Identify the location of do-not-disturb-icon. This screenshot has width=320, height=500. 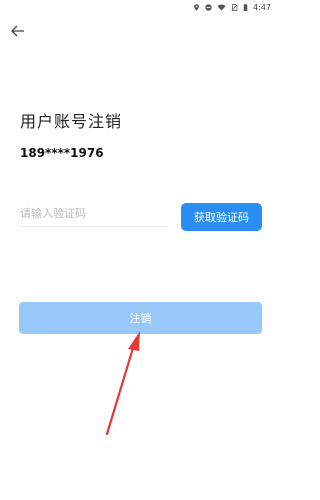
(208, 7).